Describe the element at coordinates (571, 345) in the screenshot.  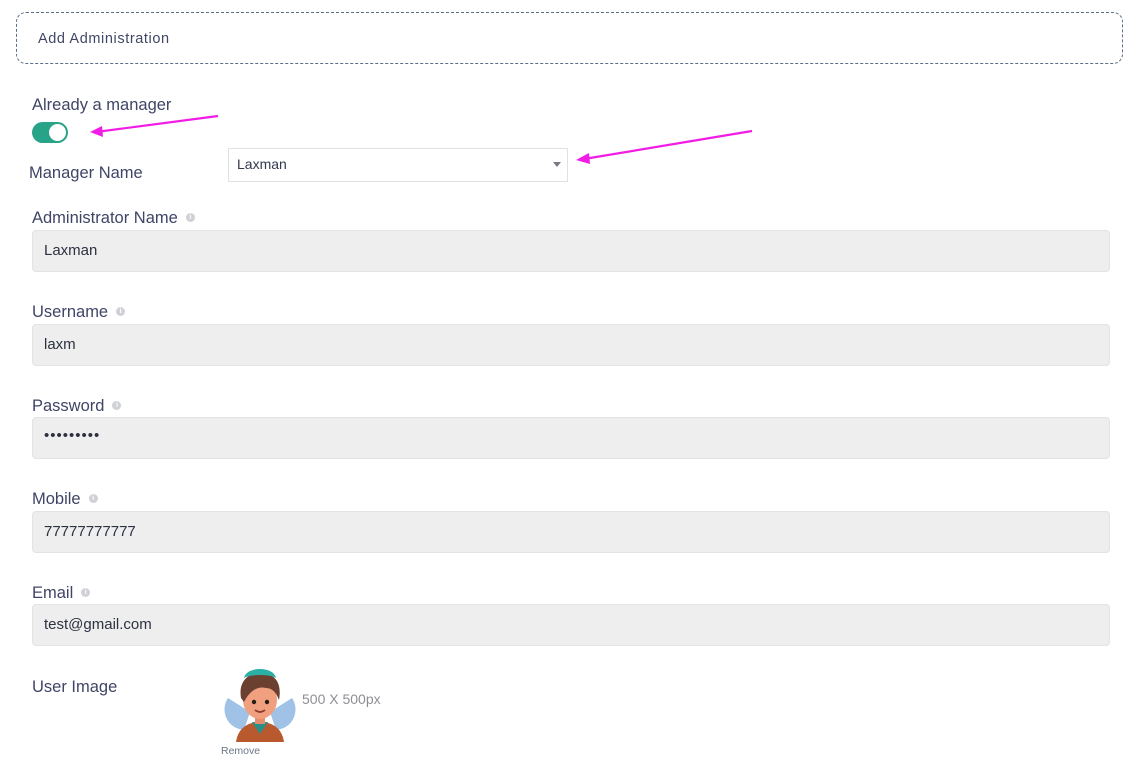
I see `username-input: laxm` at that location.